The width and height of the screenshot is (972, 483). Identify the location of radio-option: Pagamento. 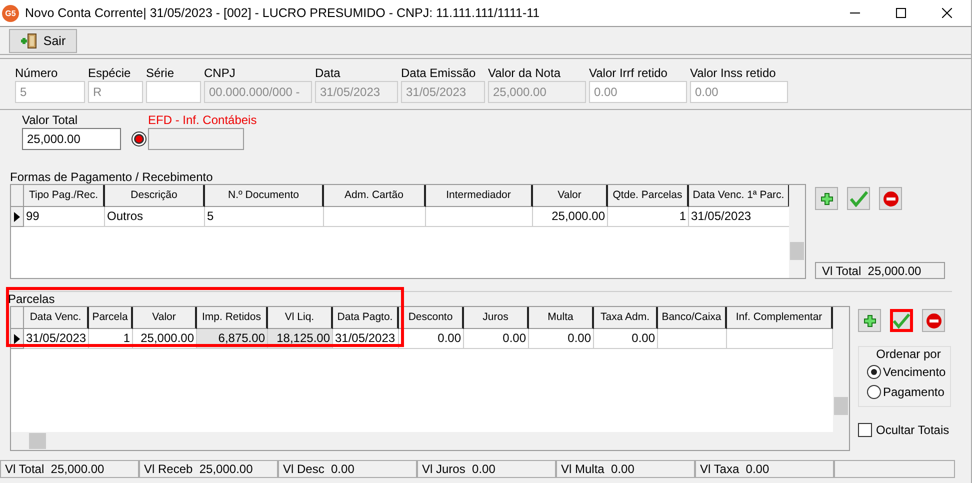
(908, 392).